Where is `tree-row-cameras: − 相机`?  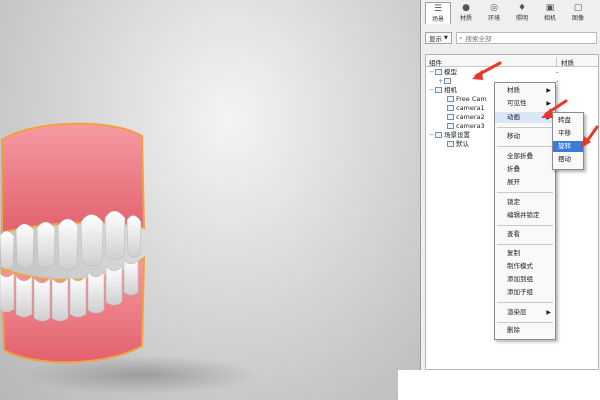 tree-row-cameras: − 相机 is located at coordinates (443, 90).